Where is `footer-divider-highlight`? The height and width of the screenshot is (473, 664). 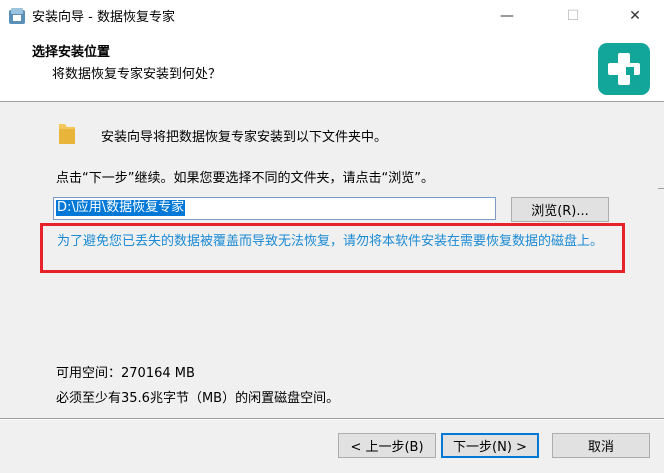
footer-divider-highlight is located at coordinates (332, 419).